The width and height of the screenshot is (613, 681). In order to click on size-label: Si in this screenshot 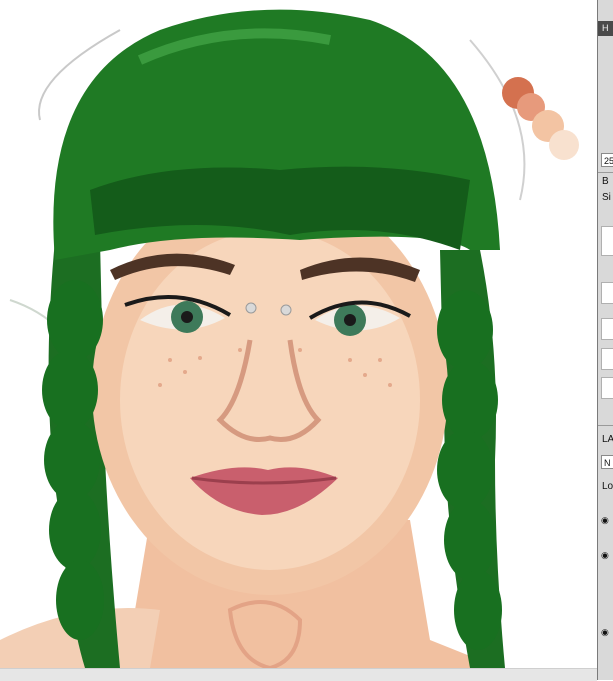, I will do `click(606, 197)`.